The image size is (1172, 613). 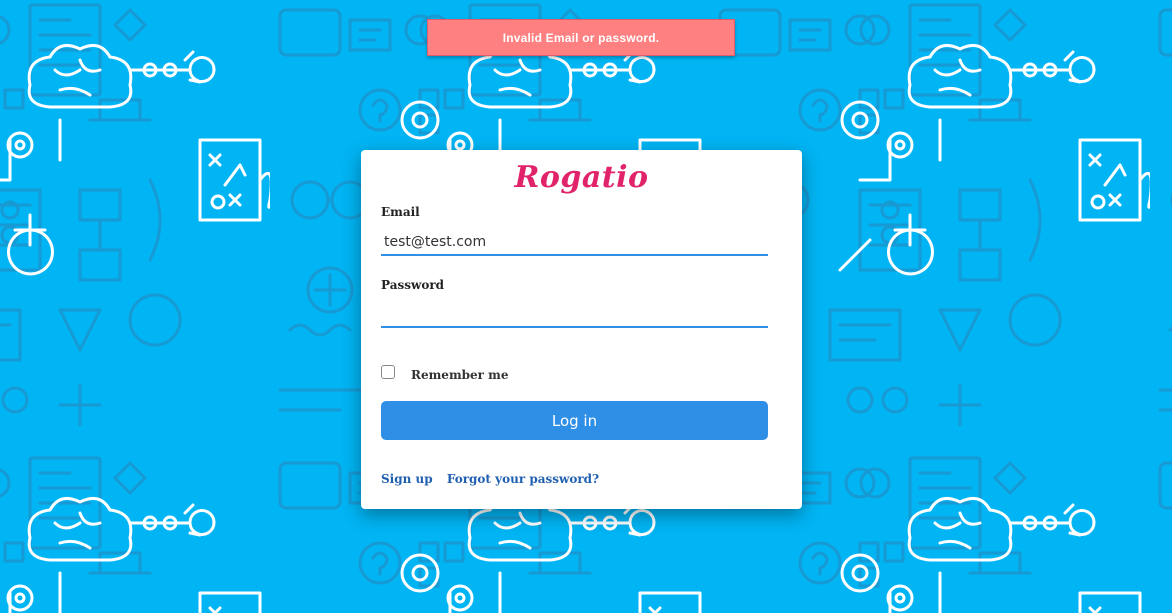 I want to click on remember-me-row: Remember me, so click(x=445, y=370).